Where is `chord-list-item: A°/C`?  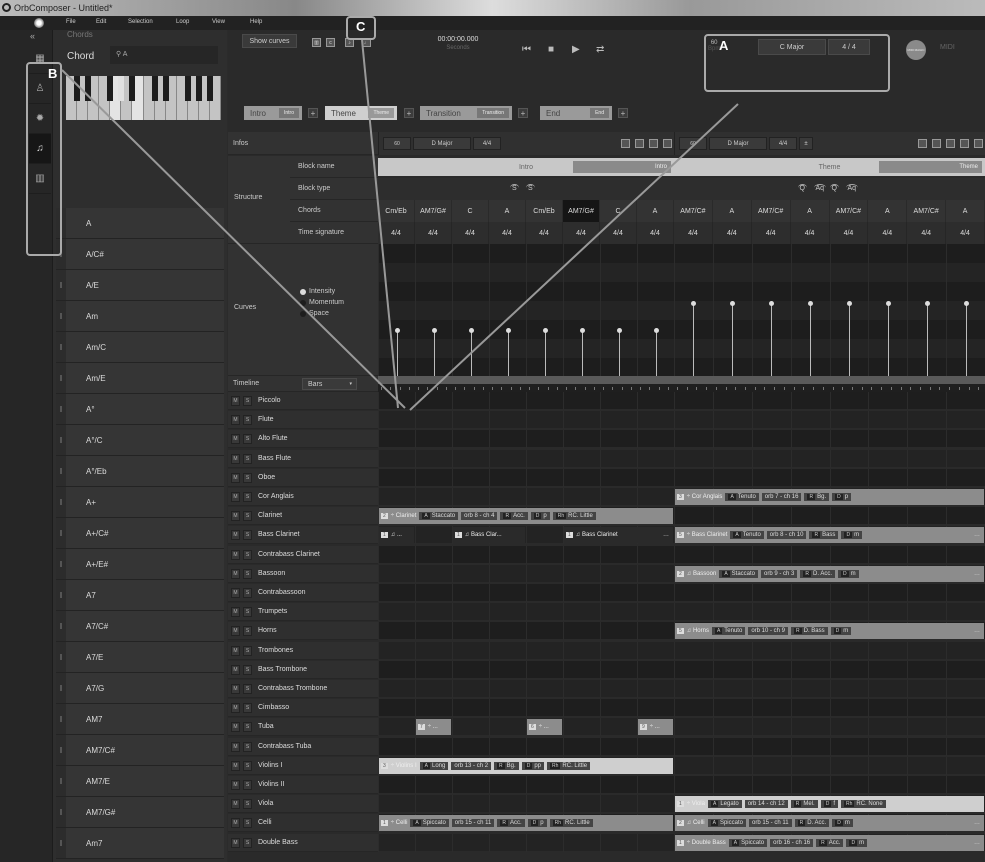
chord-list-item: A°/C is located at coordinates (140, 440).